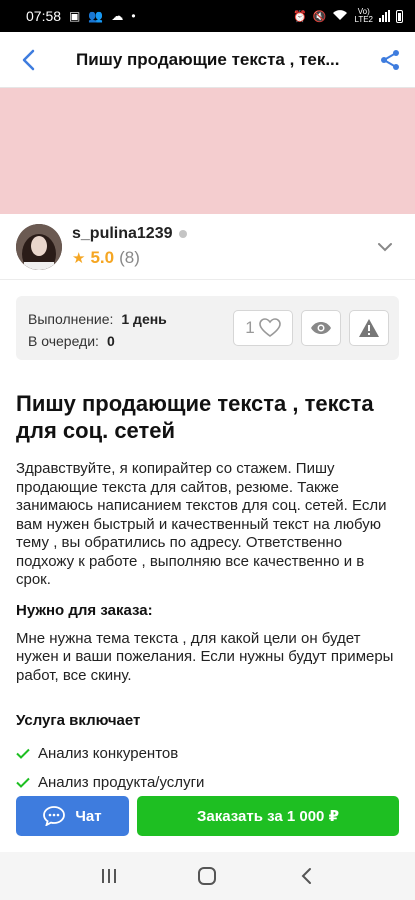 The image size is (415, 900). Describe the element at coordinates (78, 720) in the screenshot. I see `includes-heading: Услуга включает` at that location.